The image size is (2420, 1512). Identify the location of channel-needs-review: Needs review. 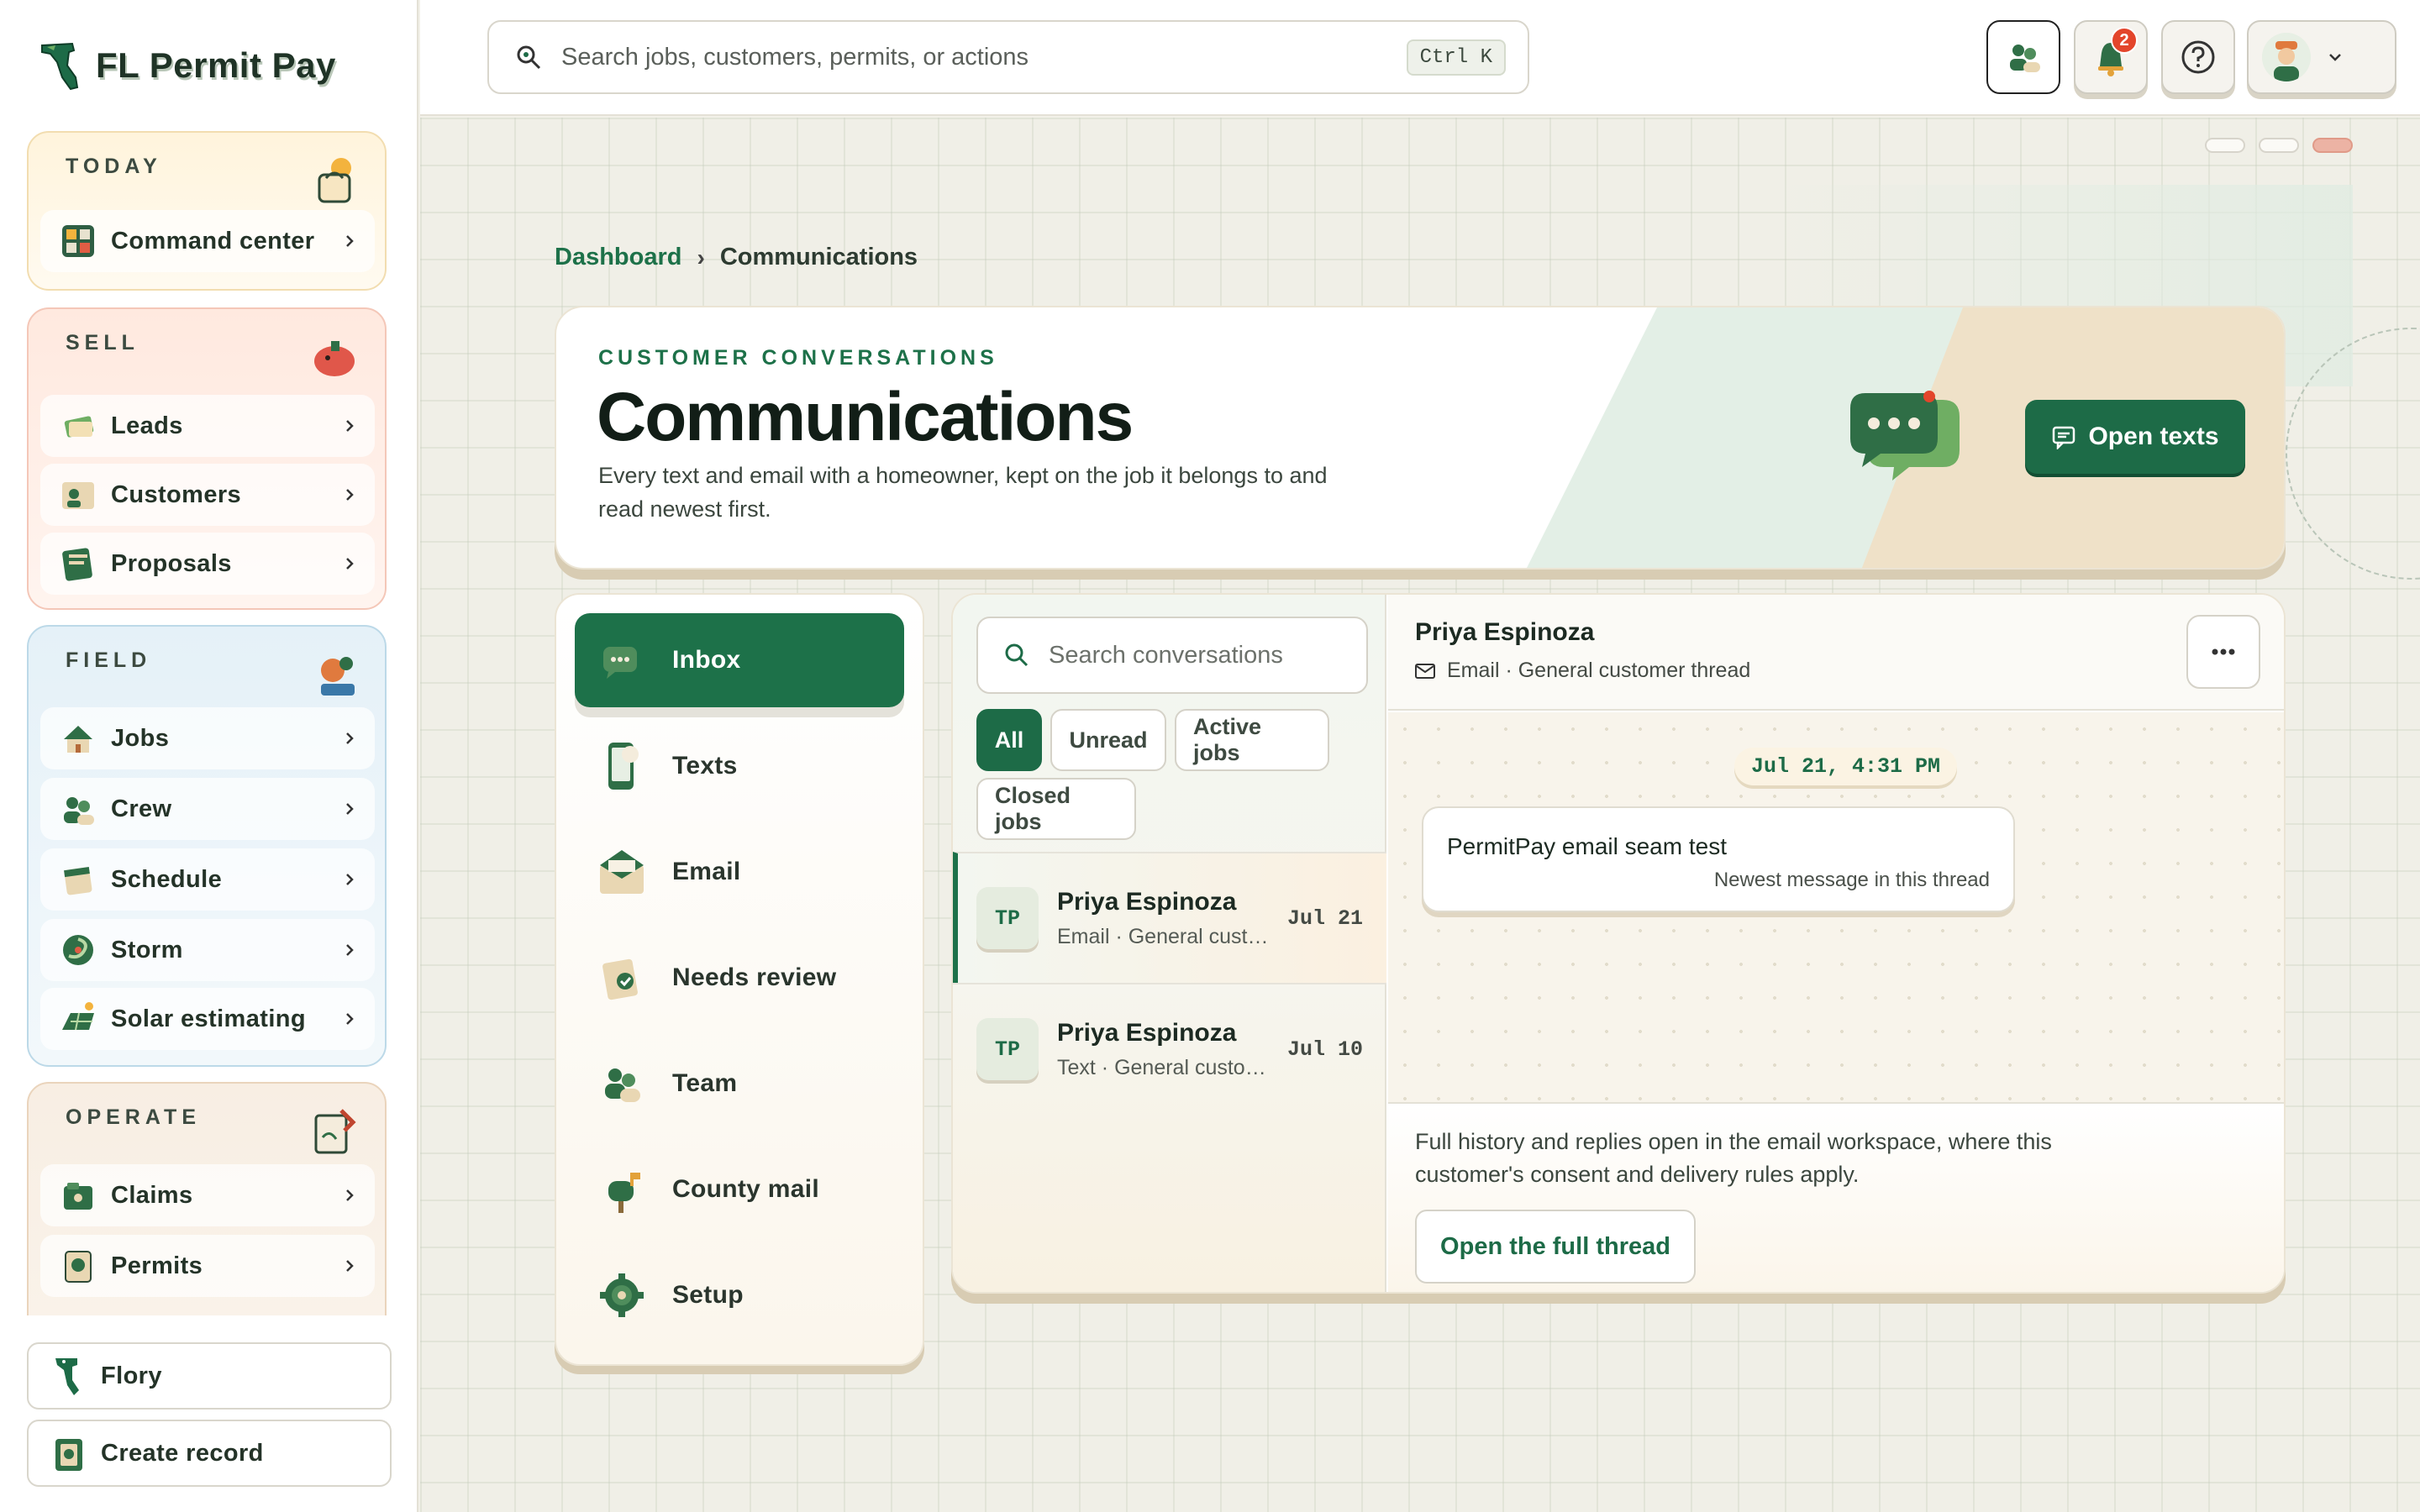
(739, 978).